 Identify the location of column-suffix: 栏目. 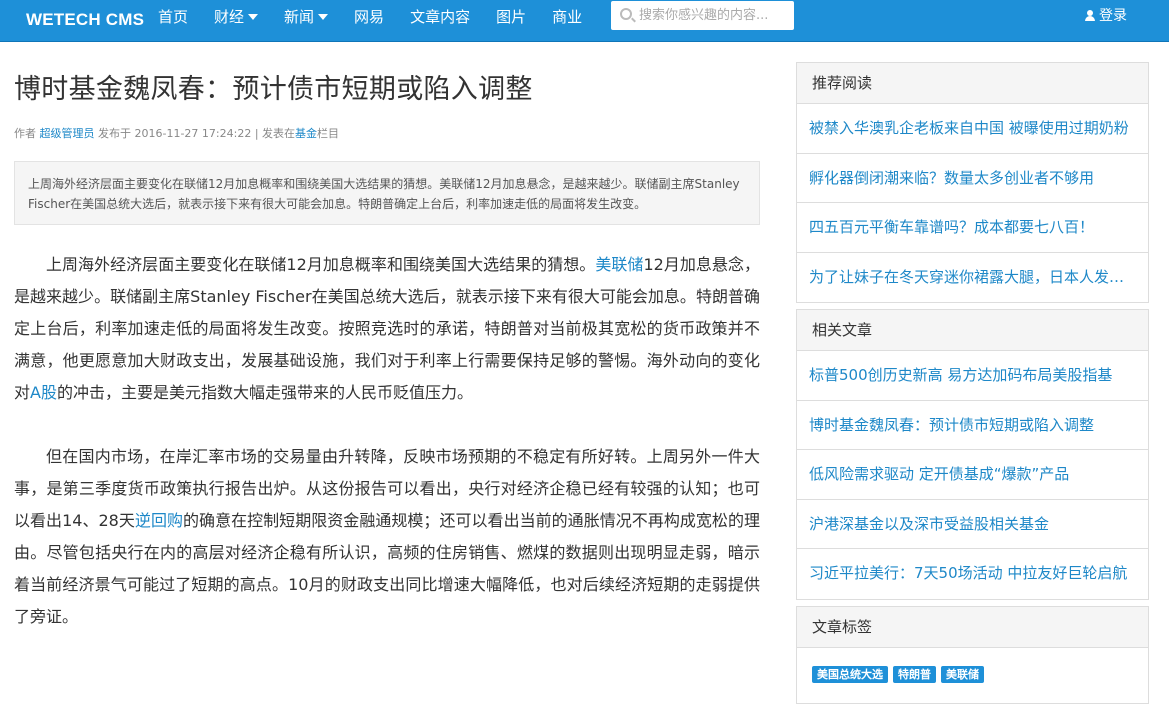
(328, 133).